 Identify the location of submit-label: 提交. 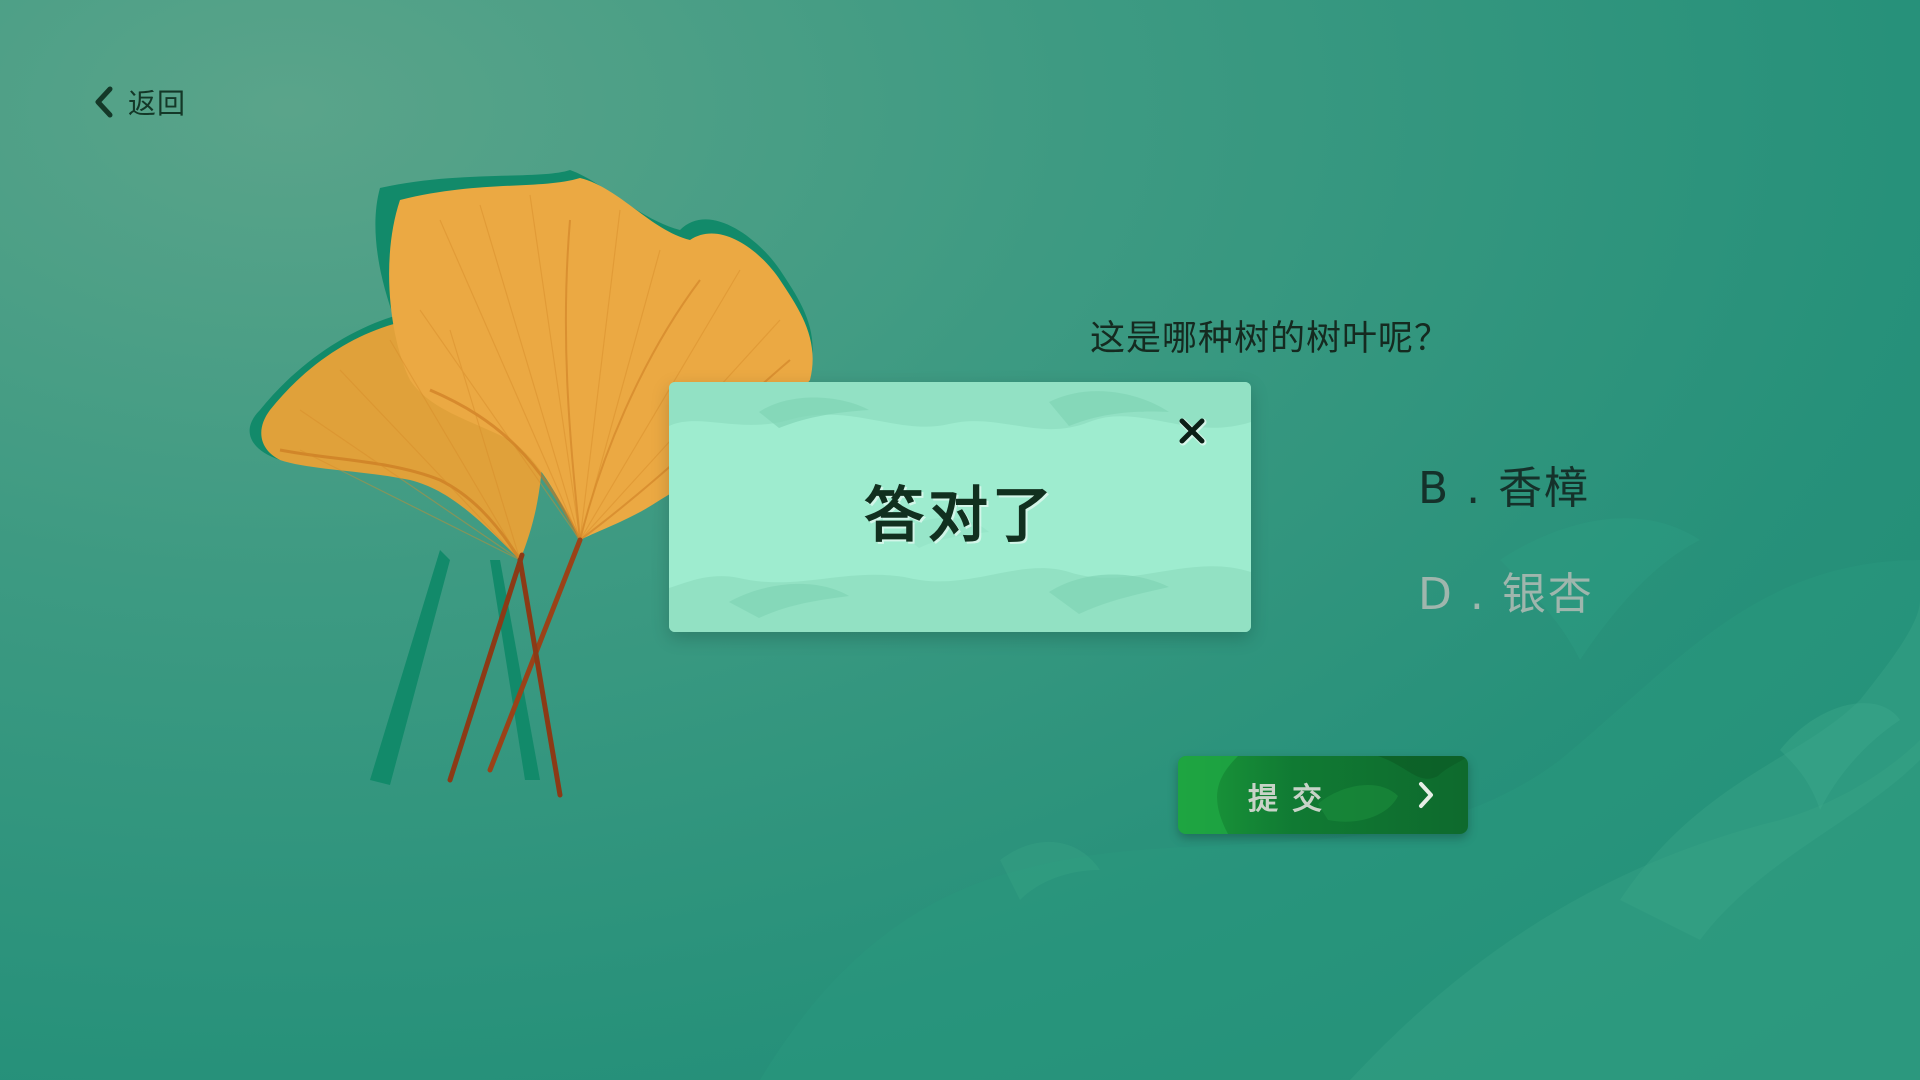
(1292, 799).